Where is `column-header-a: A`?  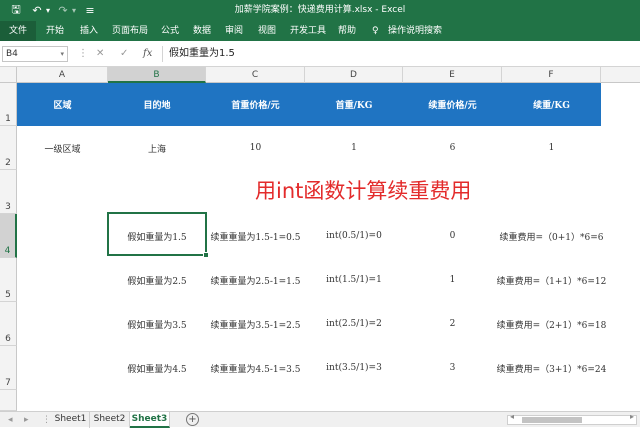 column-header-a: A is located at coordinates (62, 75).